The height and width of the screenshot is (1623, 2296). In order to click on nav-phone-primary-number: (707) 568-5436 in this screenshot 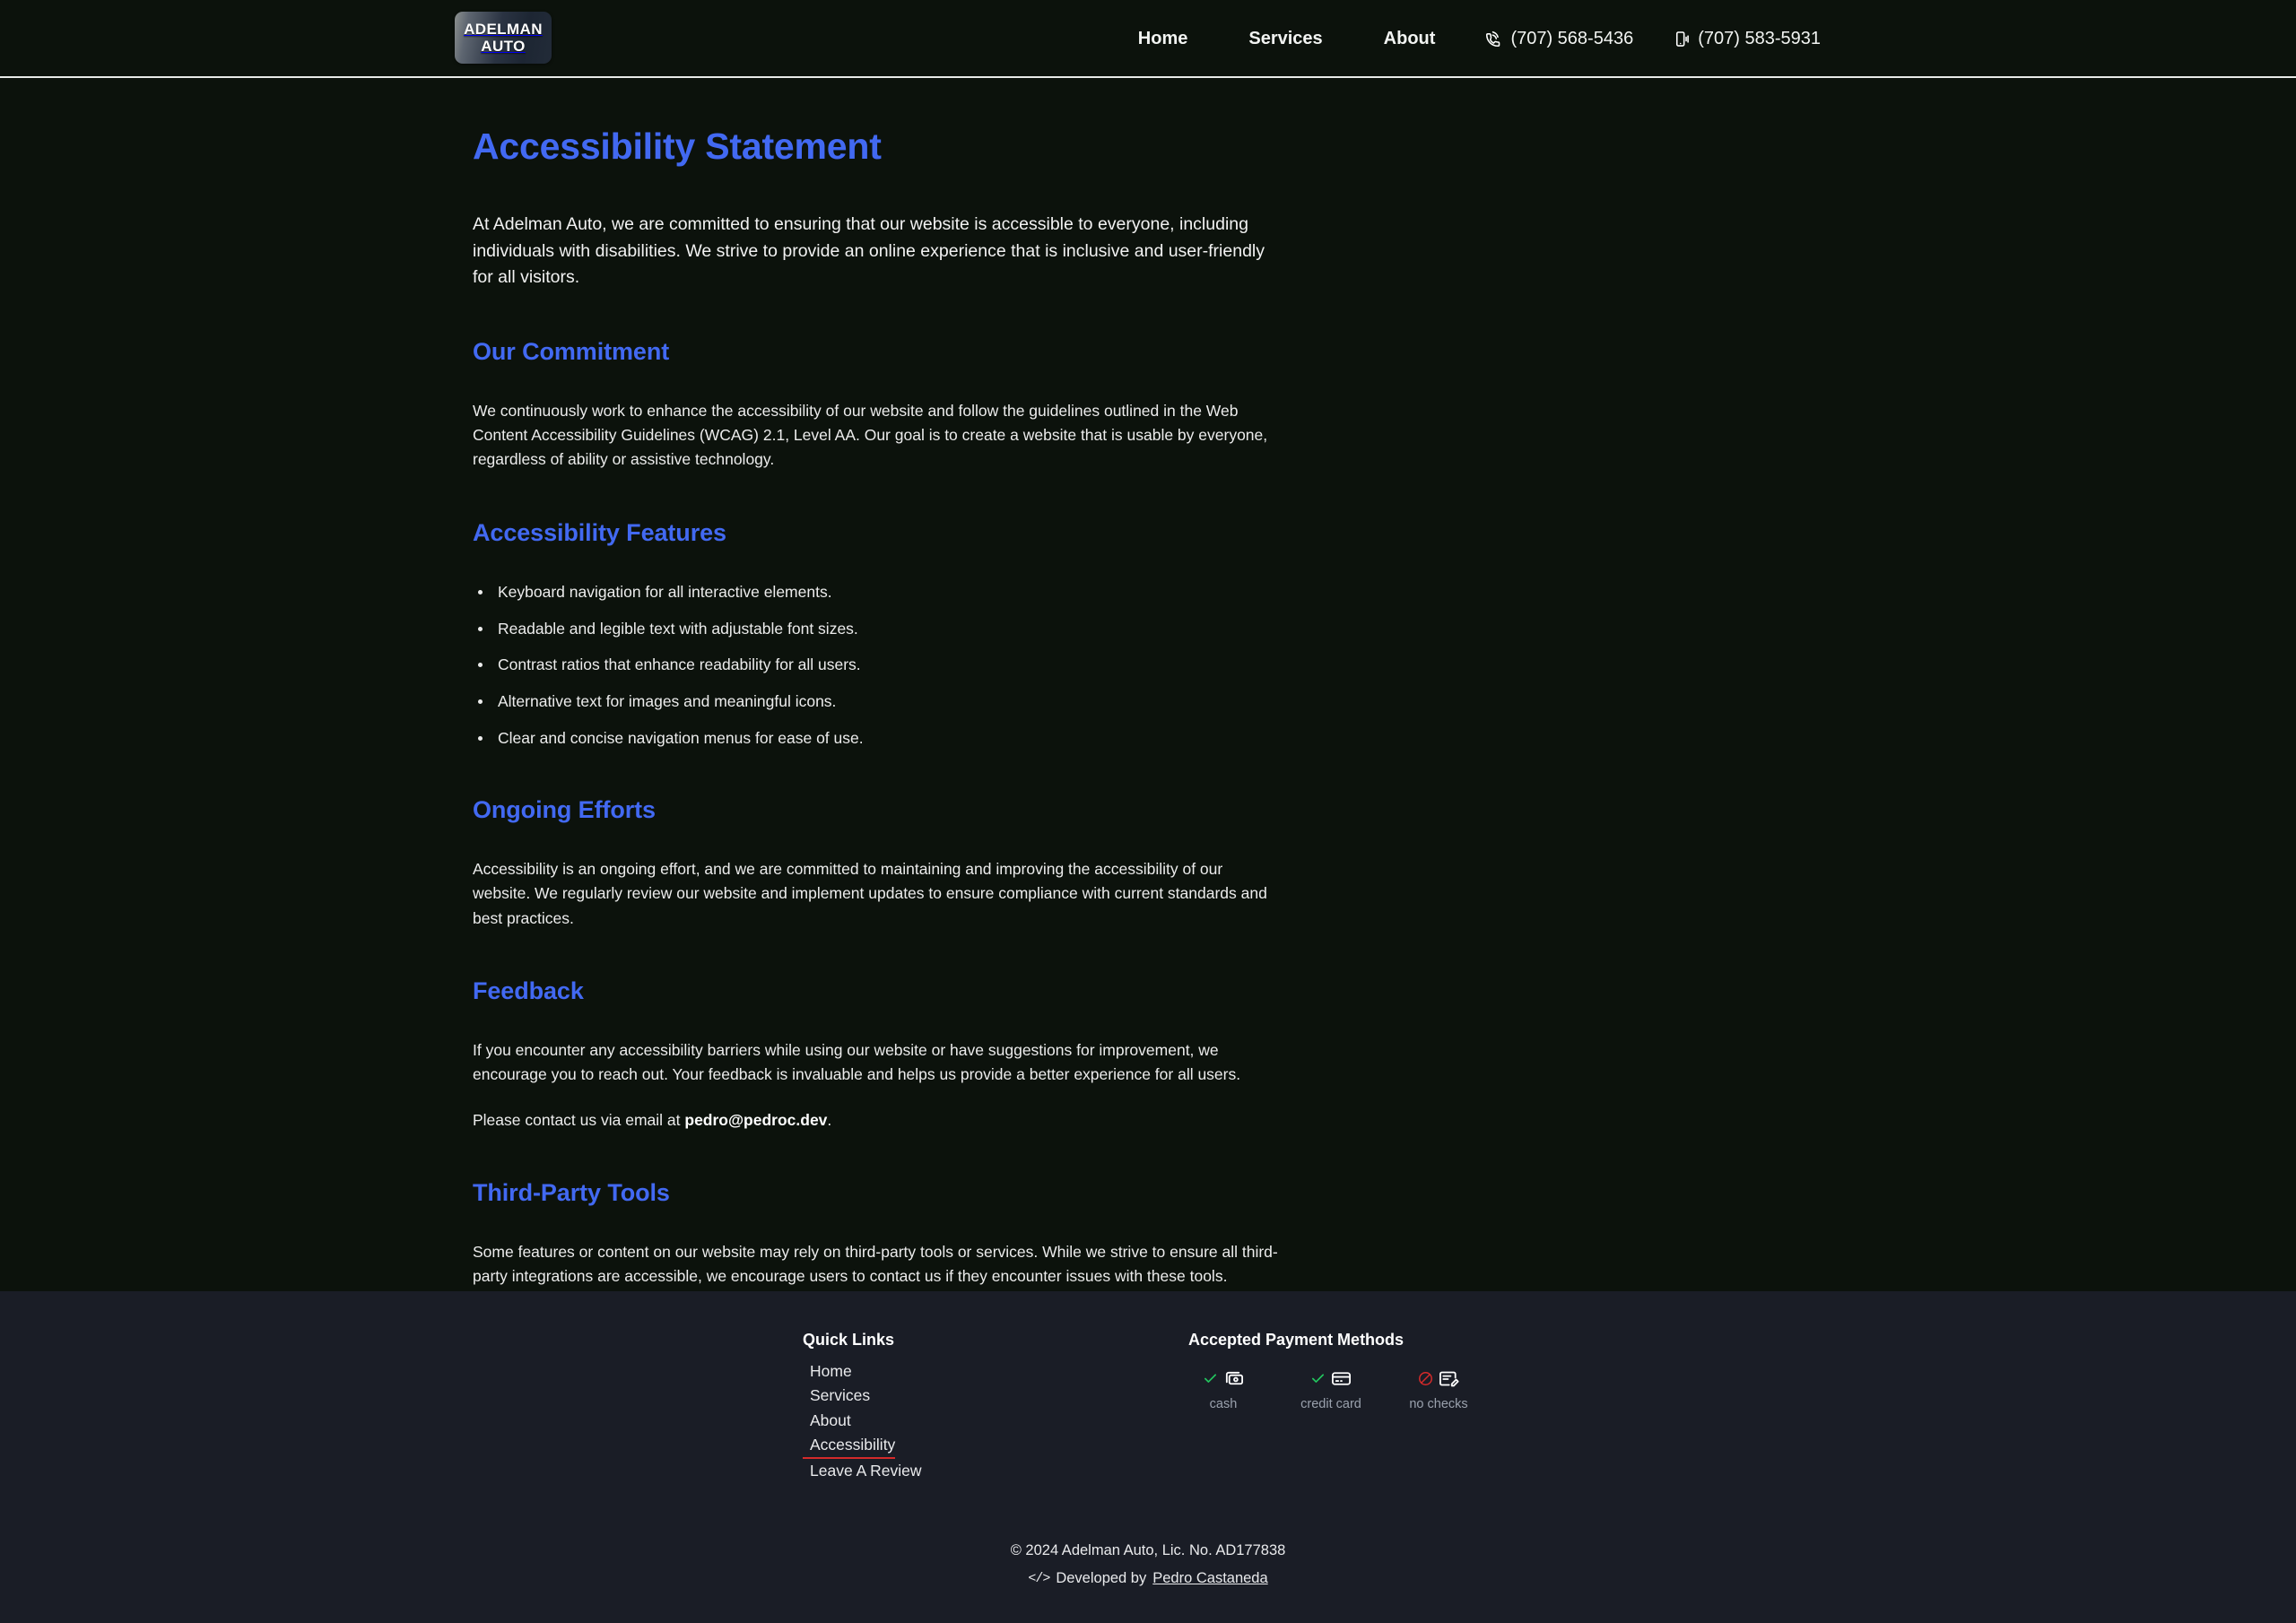, I will do `click(1572, 38)`.